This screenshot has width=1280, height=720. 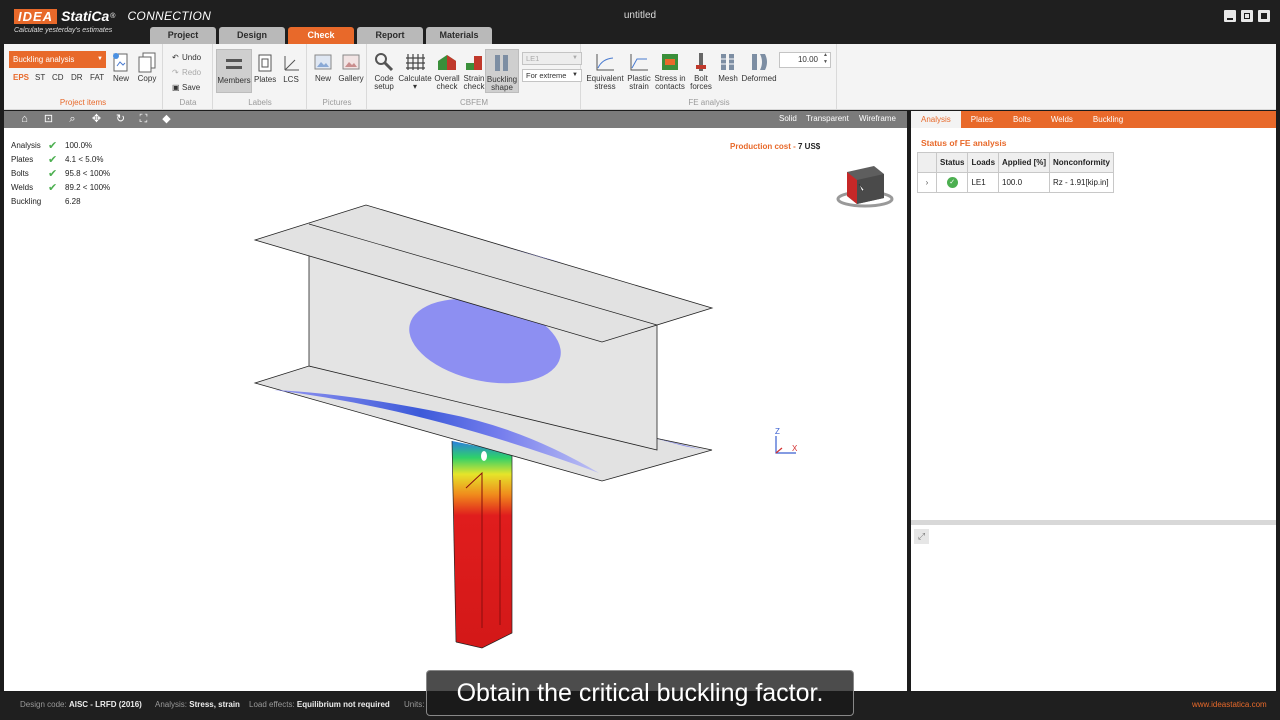 I want to click on spinner-icon: ▲ ▼, so click(x=825, y=59).